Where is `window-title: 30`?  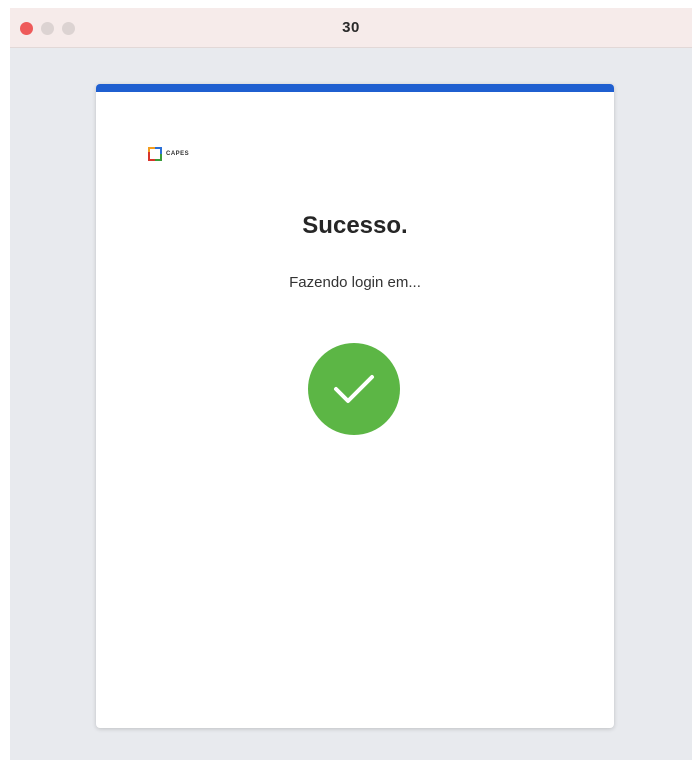 window-title: 30 is located at coordinates (351, 27).